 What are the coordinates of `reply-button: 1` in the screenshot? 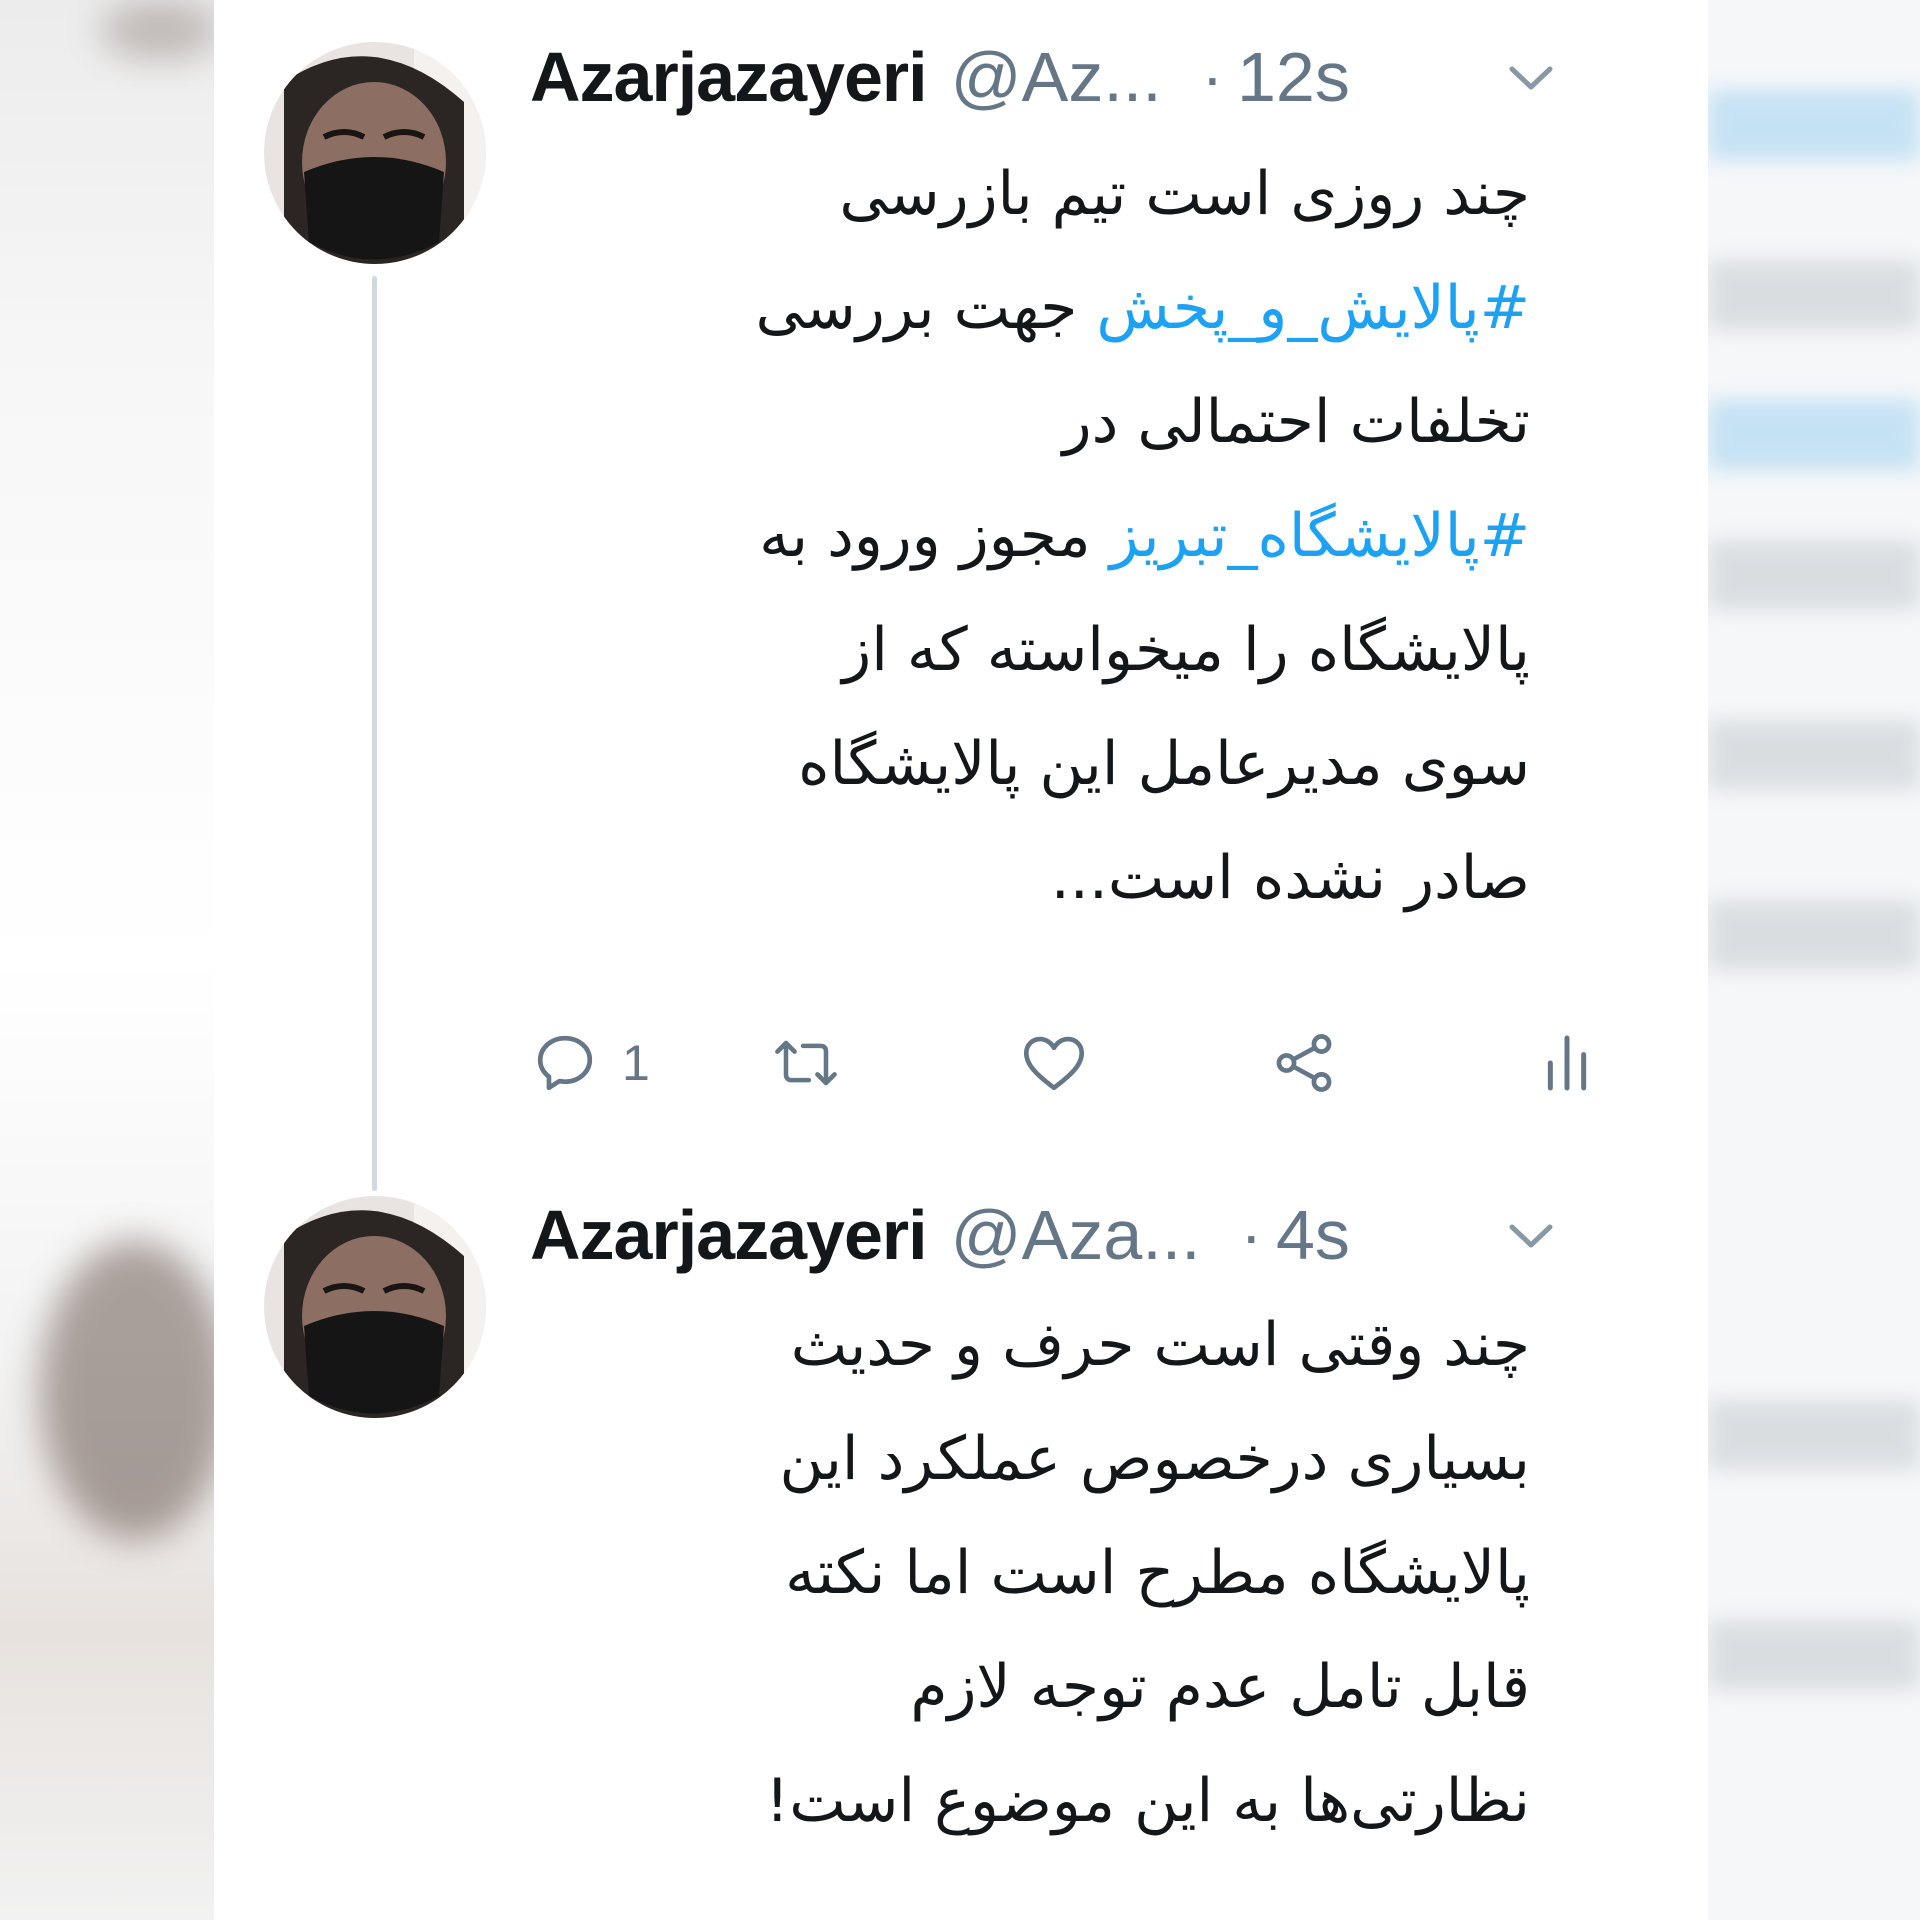 It's located at (590, 1063).